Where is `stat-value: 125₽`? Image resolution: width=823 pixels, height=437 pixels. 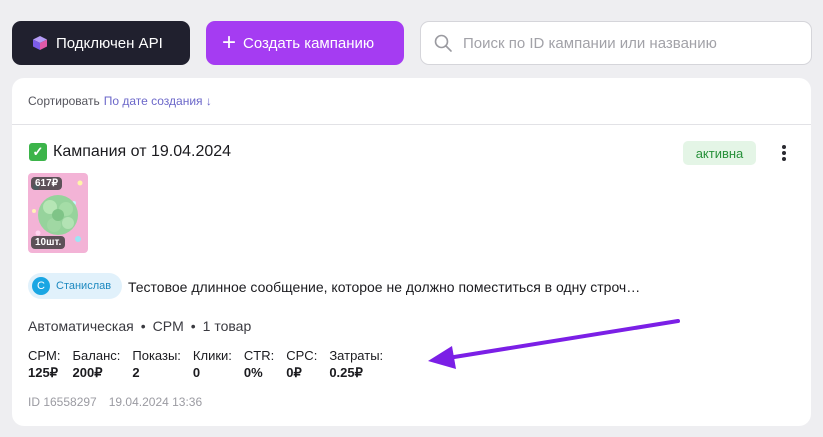
stat-value: 125₽ is located at coordinates (43, 372).